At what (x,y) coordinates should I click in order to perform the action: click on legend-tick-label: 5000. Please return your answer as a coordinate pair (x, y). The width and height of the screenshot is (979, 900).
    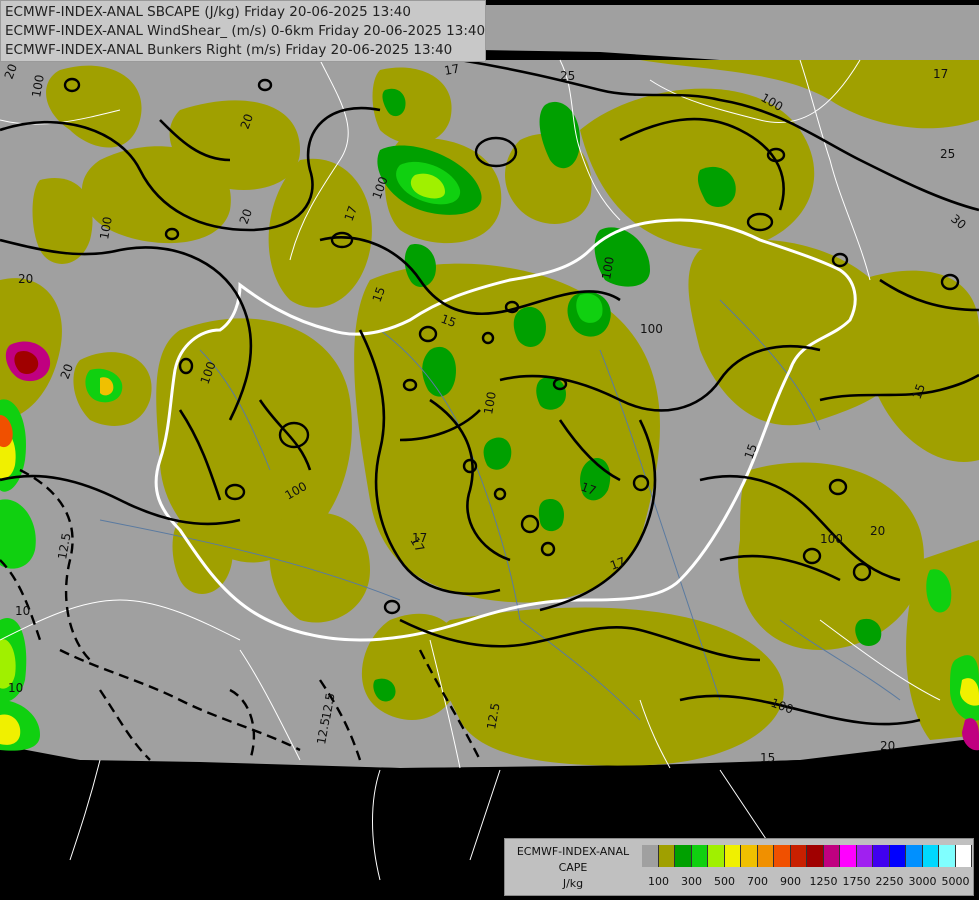
    Looking at the image, I should click on (955, 881).